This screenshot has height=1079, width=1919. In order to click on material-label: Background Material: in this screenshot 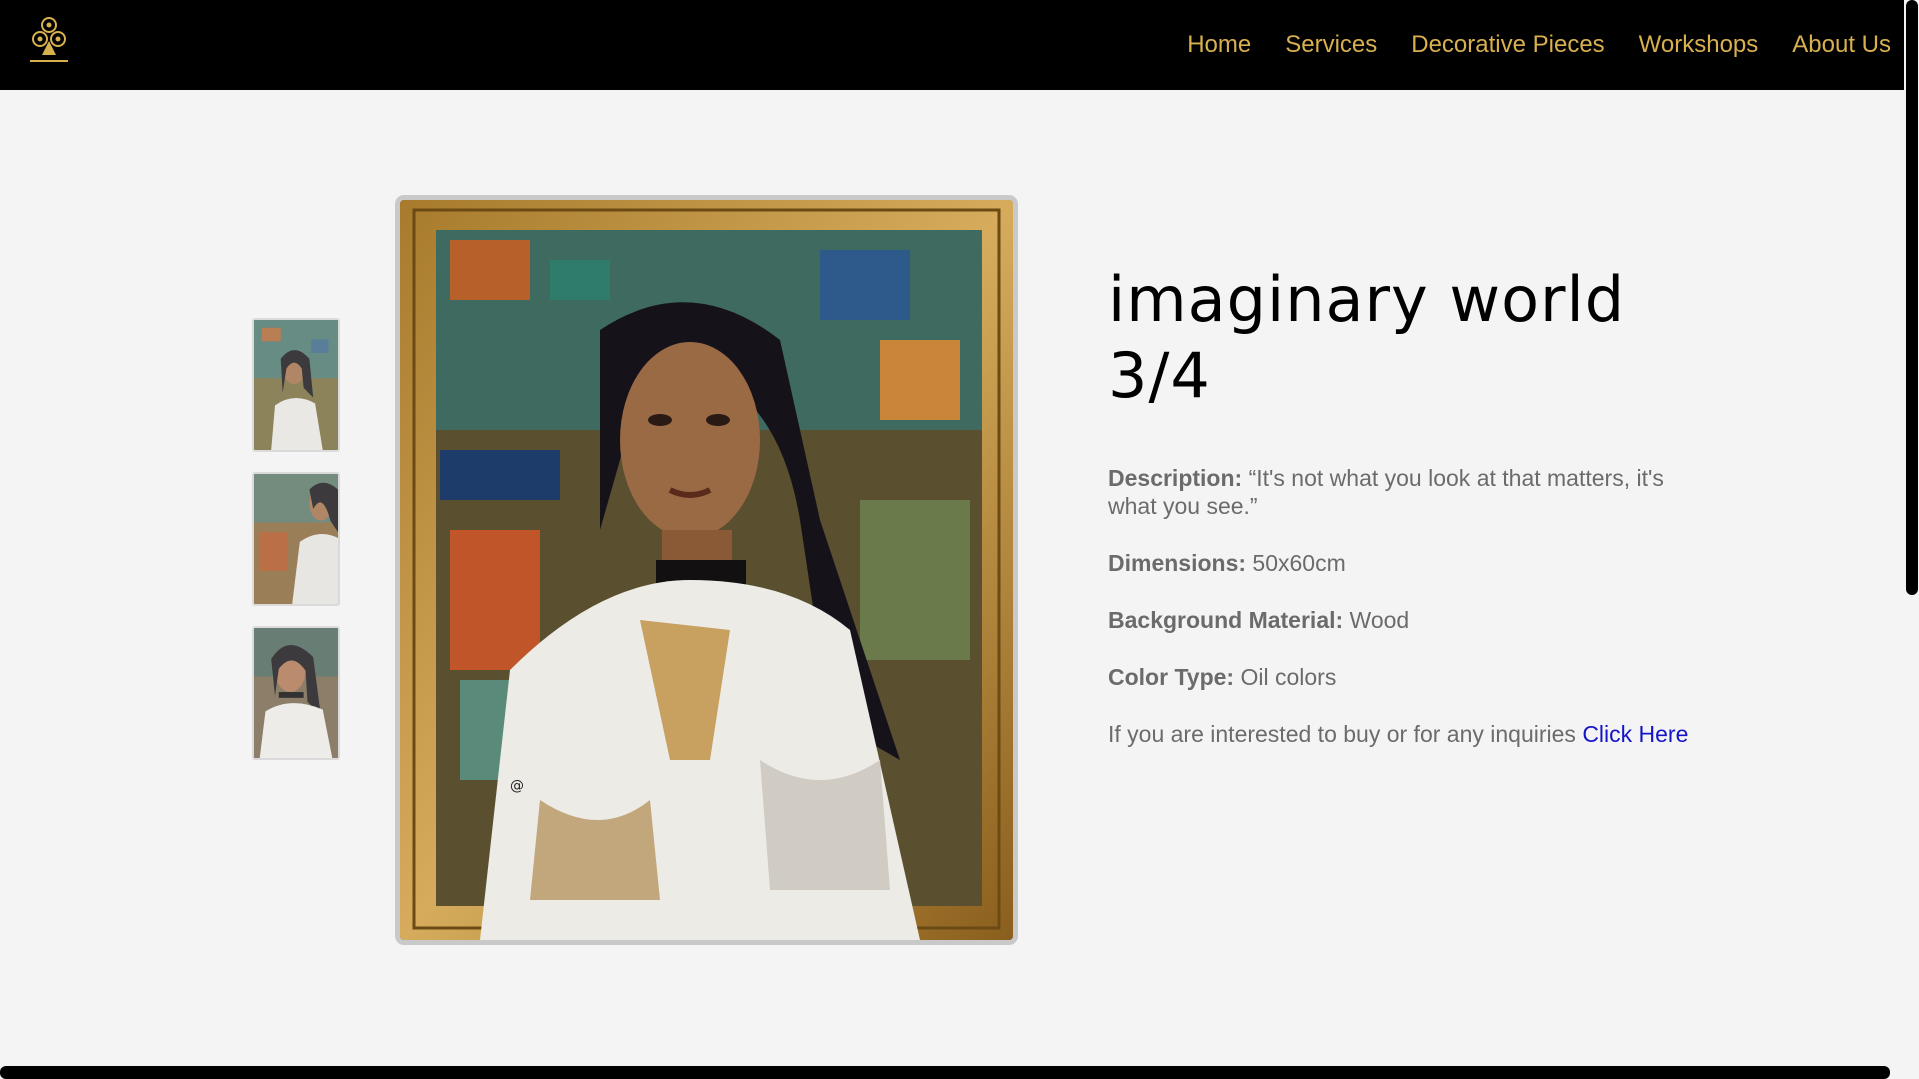, I will do `click(1226, 620)`.